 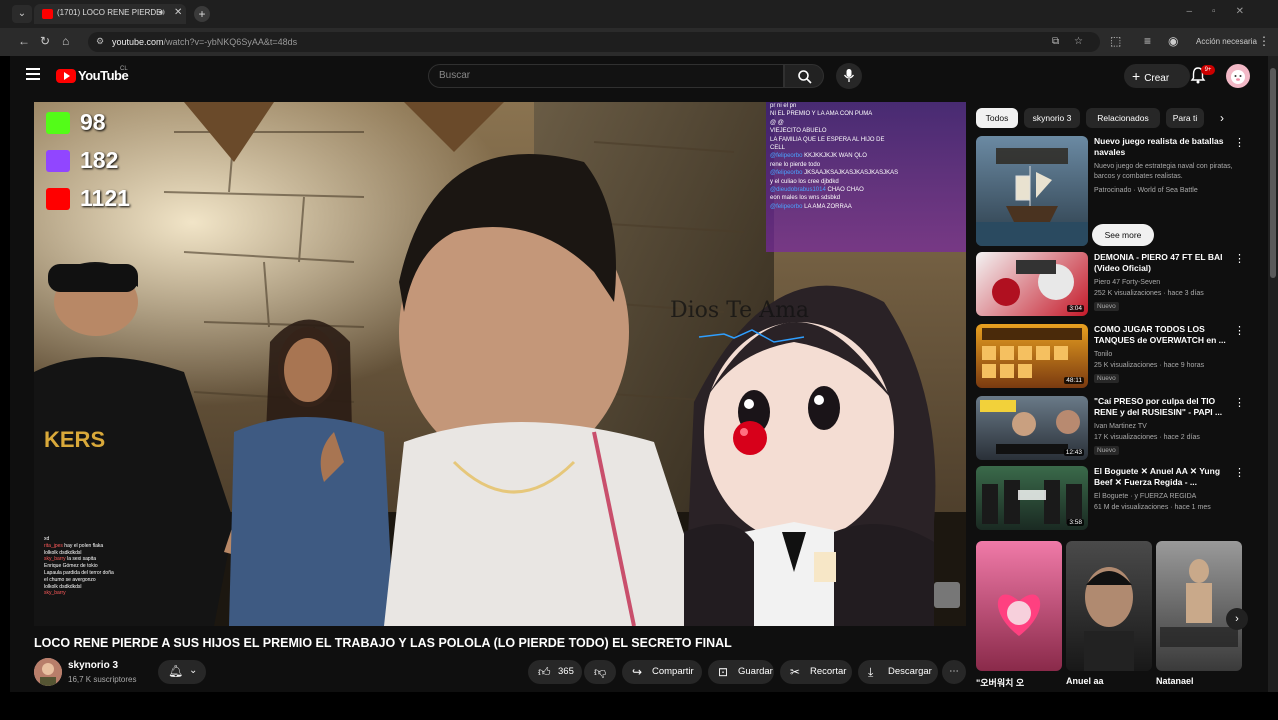 I want to click on download-button: ⤓ Descargar, so click(x=898, y=672).